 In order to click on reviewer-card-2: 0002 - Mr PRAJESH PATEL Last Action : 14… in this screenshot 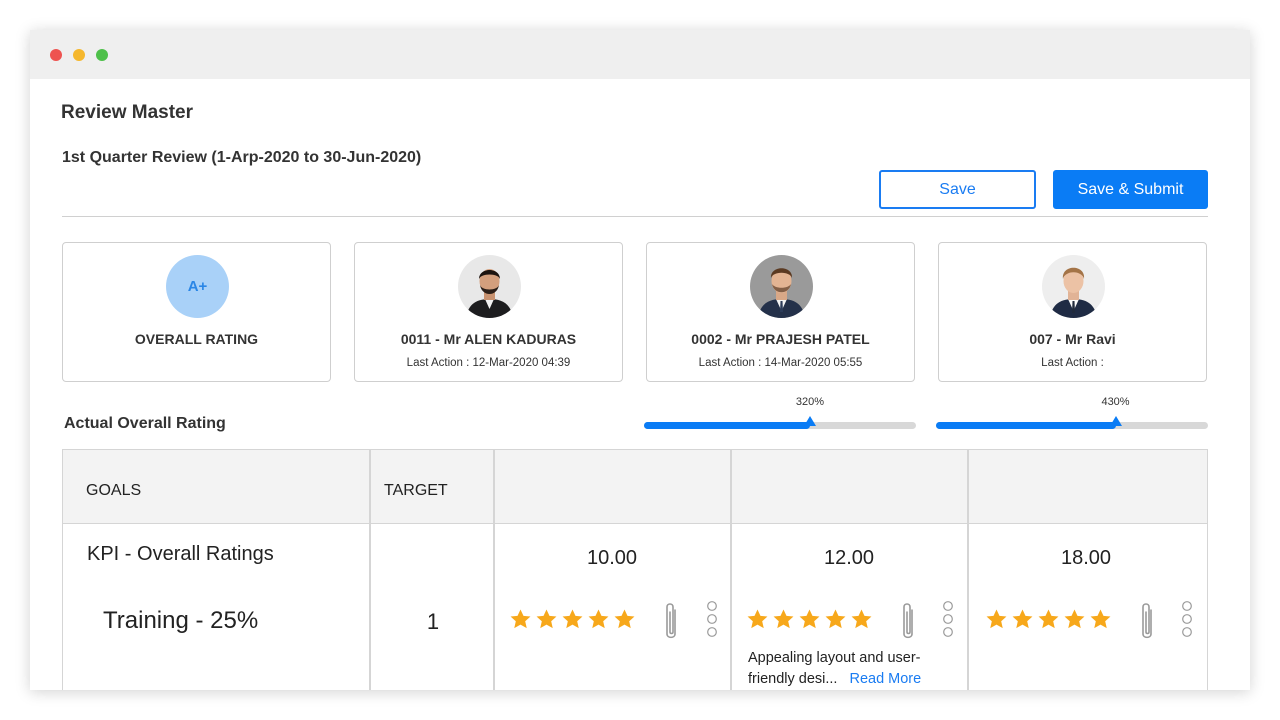, I will do `click(780, 312)`.